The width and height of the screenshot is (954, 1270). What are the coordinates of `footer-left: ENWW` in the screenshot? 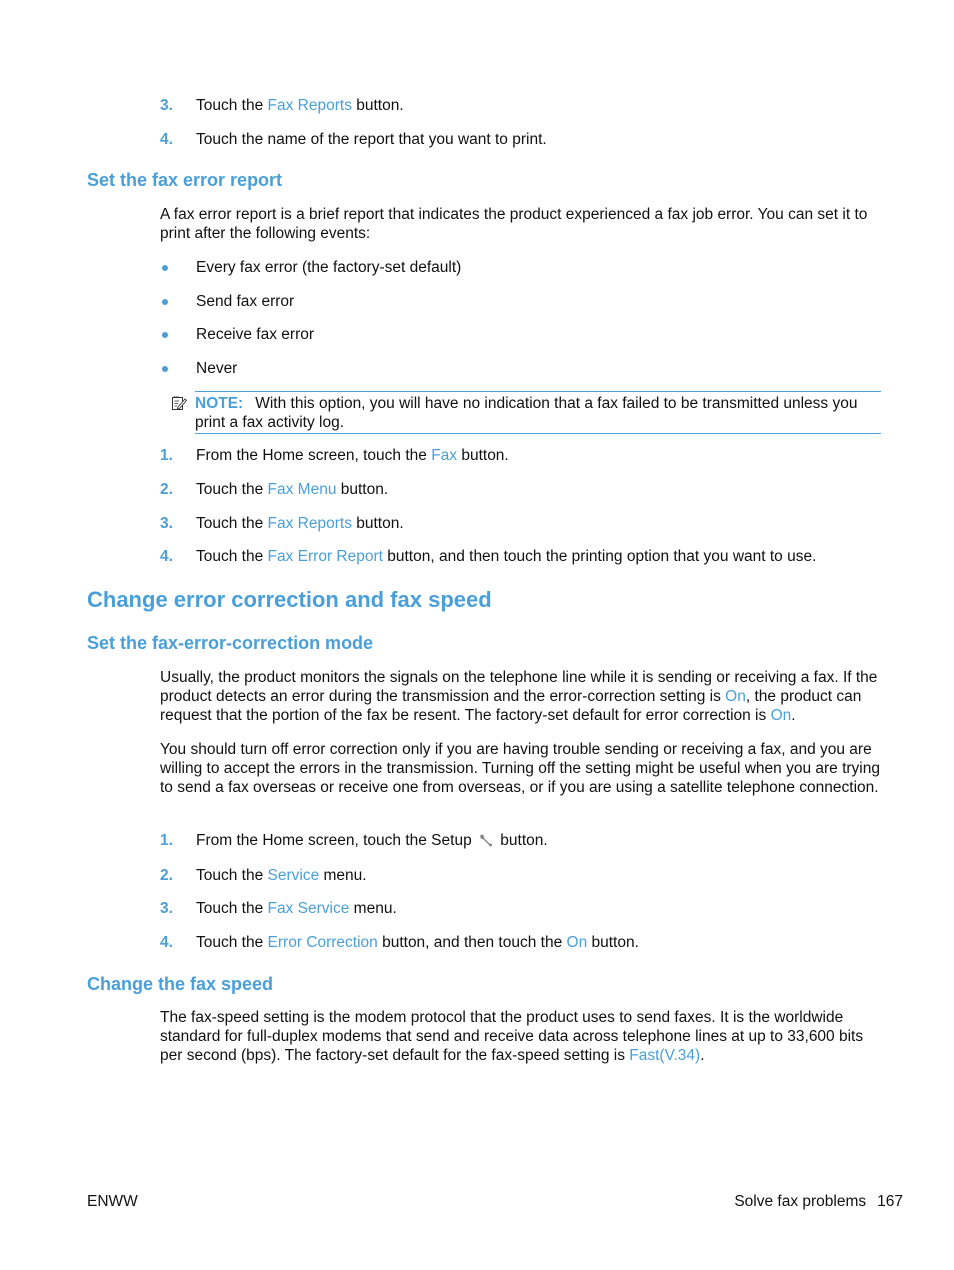 It's located at (112, 1201).